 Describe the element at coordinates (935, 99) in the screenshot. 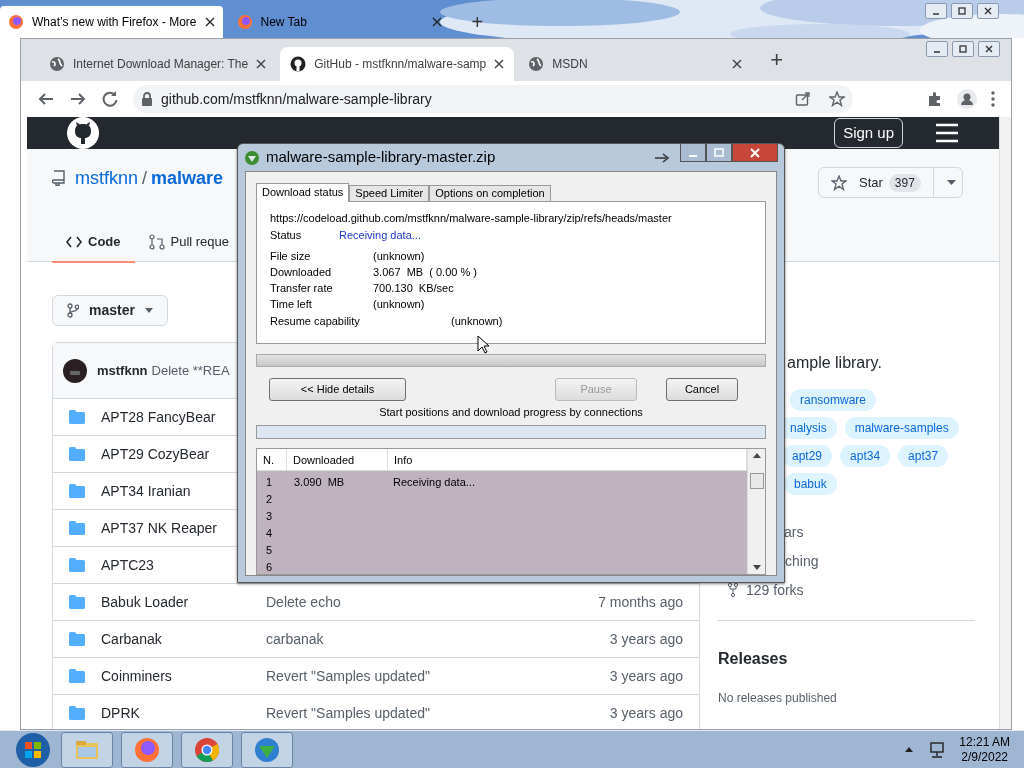

I see `puzzle-icon` at that location.